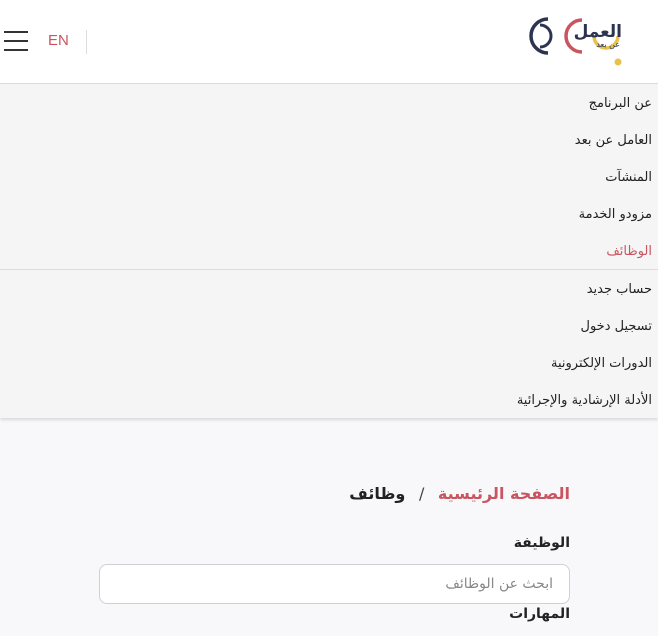 The width and height of the screenshot is (658, 636). Describe the element at coordinates (597, 32) in the screenshot. I see `logo-text: العمل` at that location.